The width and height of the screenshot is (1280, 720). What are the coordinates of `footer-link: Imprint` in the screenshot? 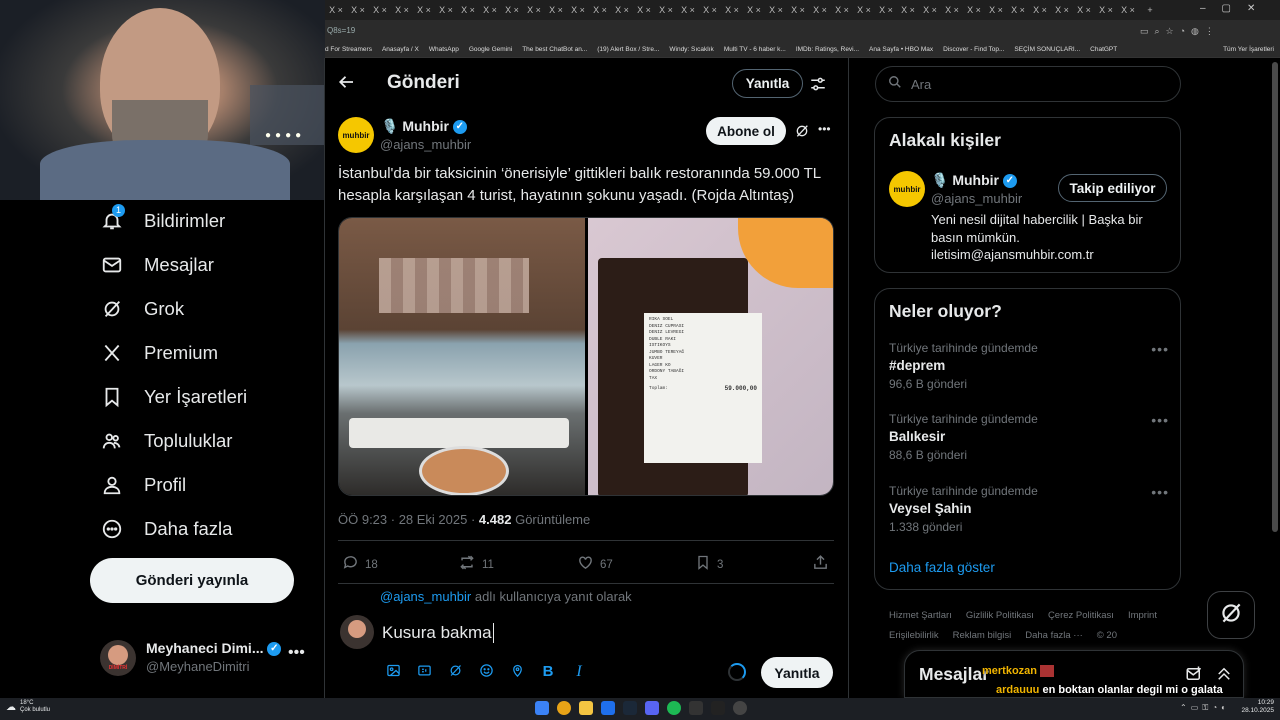 It's located at (1142, 615).